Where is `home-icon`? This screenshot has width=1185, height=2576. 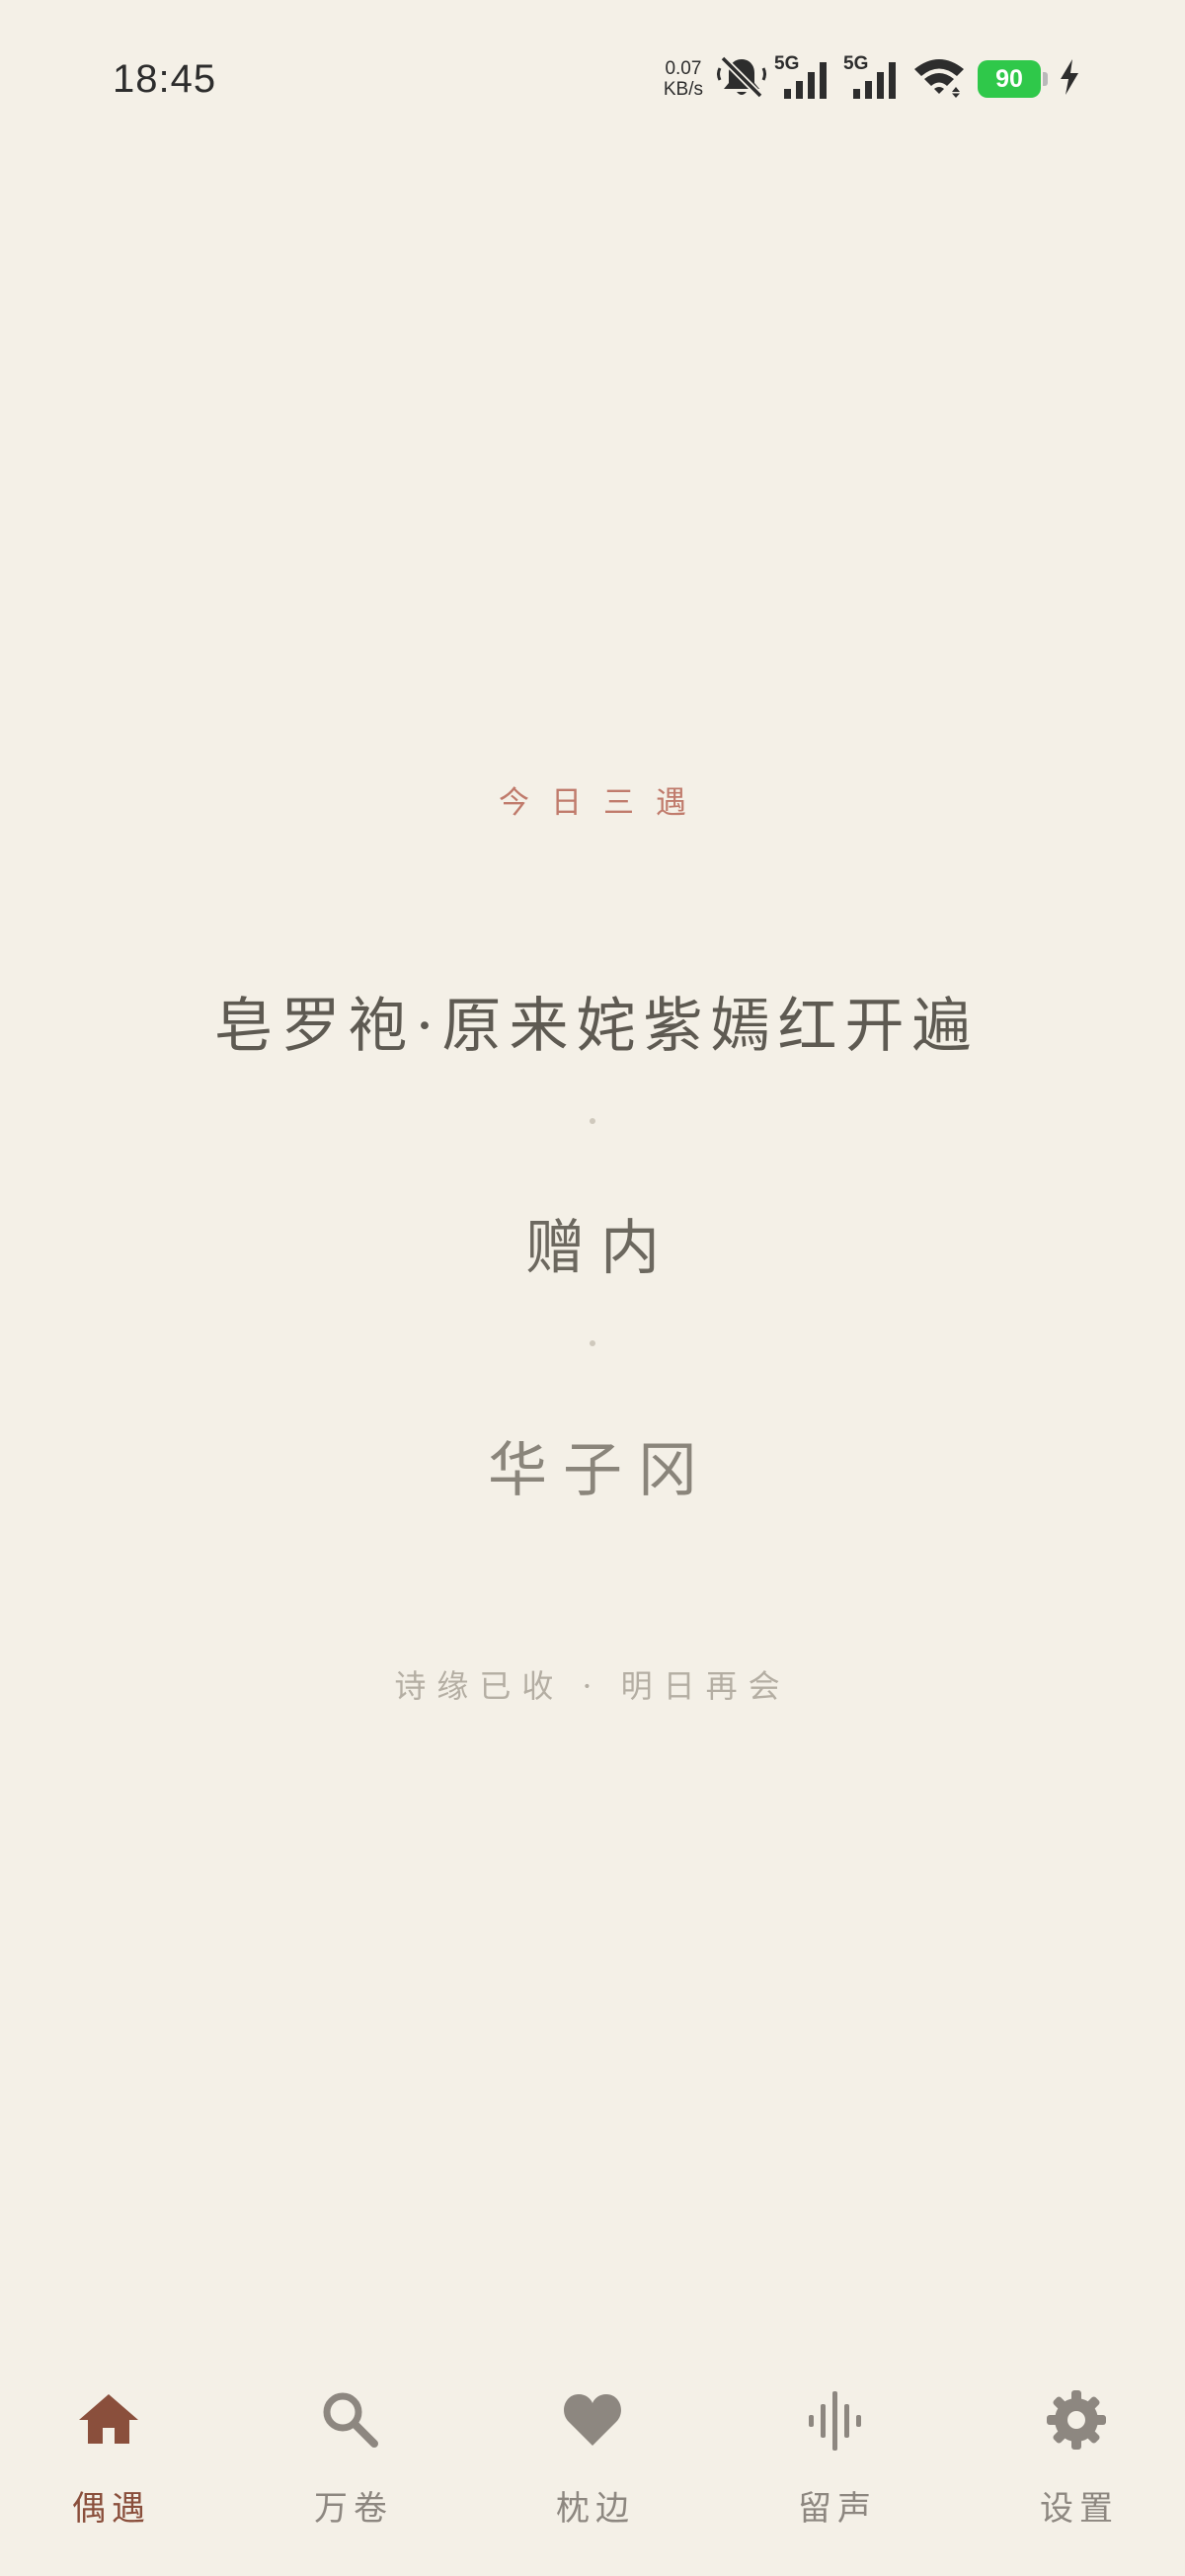 home-icon is located at coordinates (109, 2420).